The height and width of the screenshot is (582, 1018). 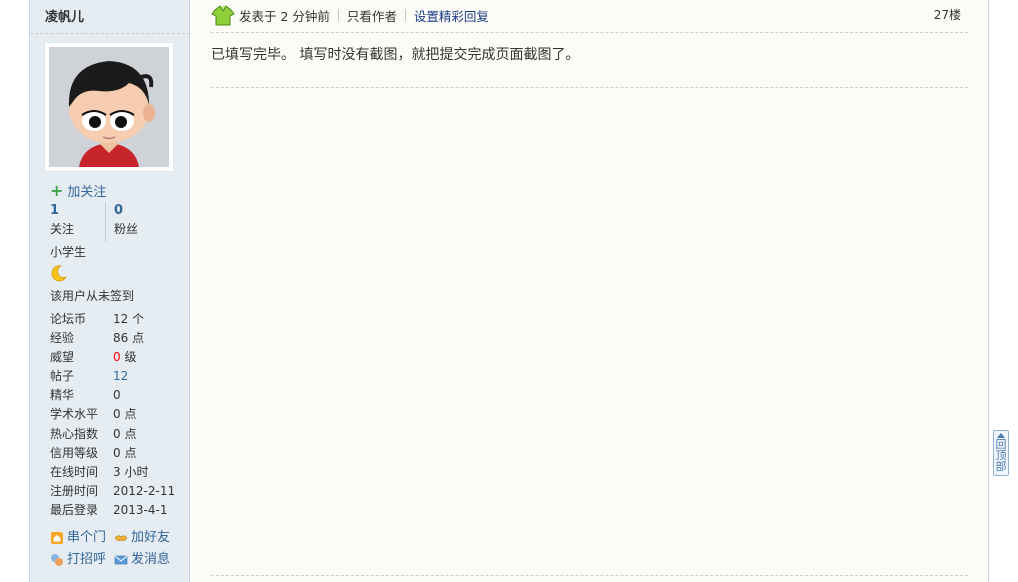 I want to click on online-shirt-icon, so click(x=223, y=15).